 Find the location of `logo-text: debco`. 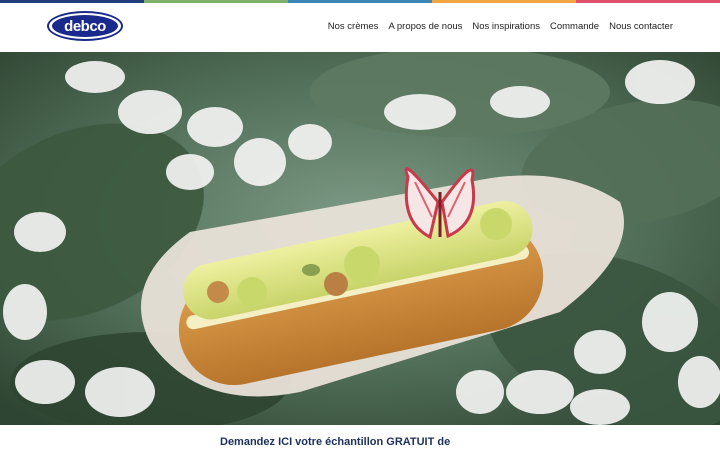

logo-text: debco is located at coordinates (85, 26).